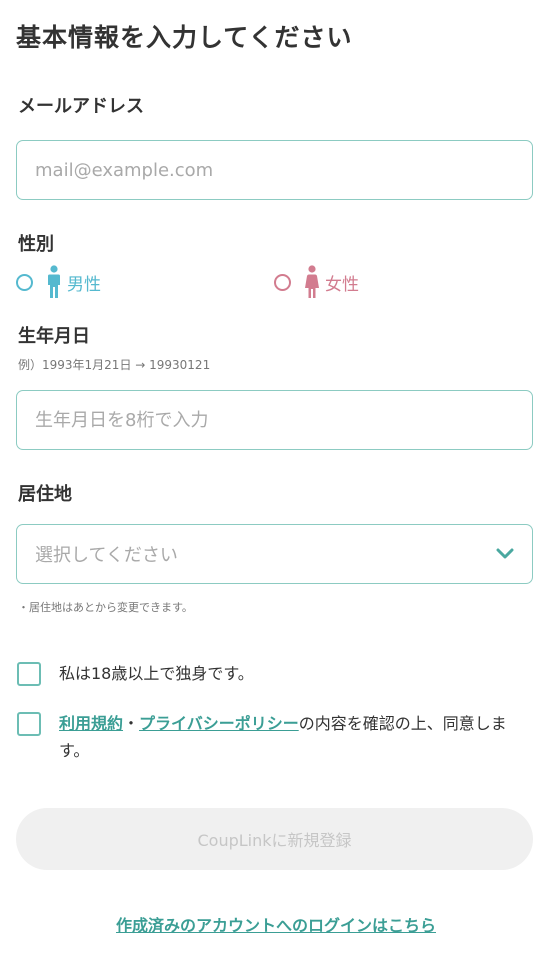  I want to click on female-radio, so click(282, 282).